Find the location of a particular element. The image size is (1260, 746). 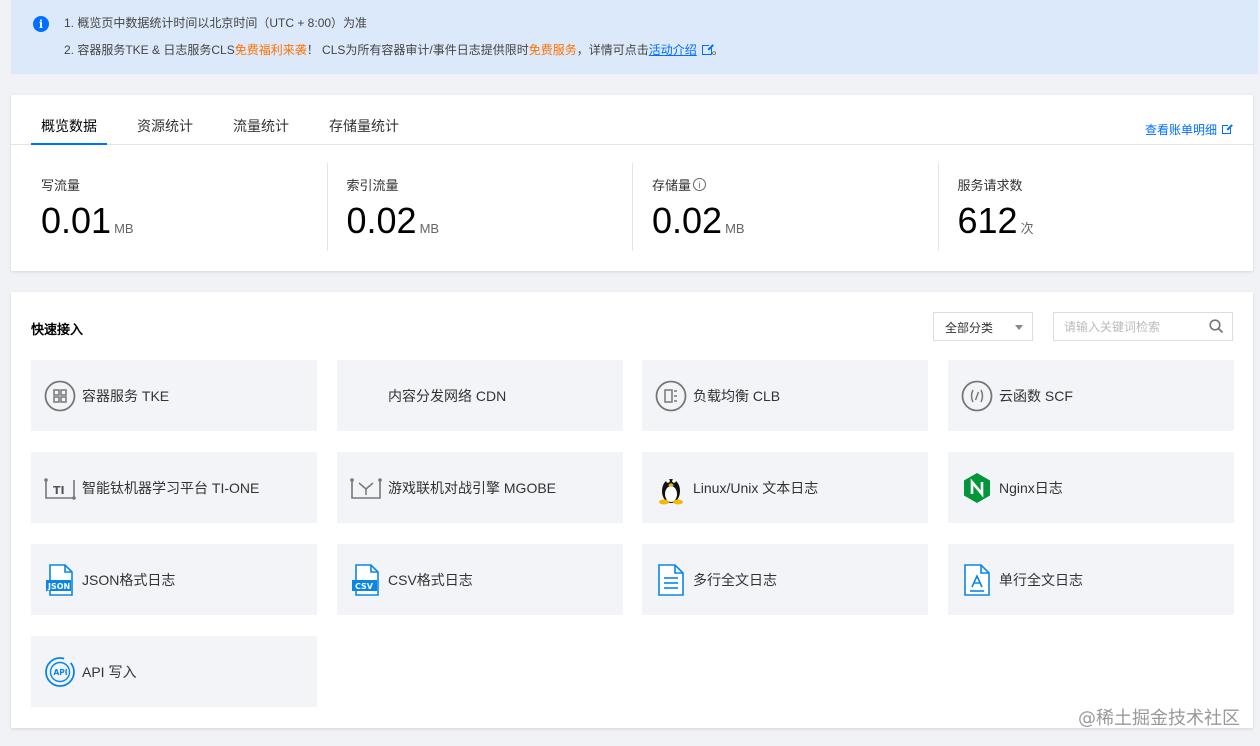

clb-icon is located at coordinates (671, 396).